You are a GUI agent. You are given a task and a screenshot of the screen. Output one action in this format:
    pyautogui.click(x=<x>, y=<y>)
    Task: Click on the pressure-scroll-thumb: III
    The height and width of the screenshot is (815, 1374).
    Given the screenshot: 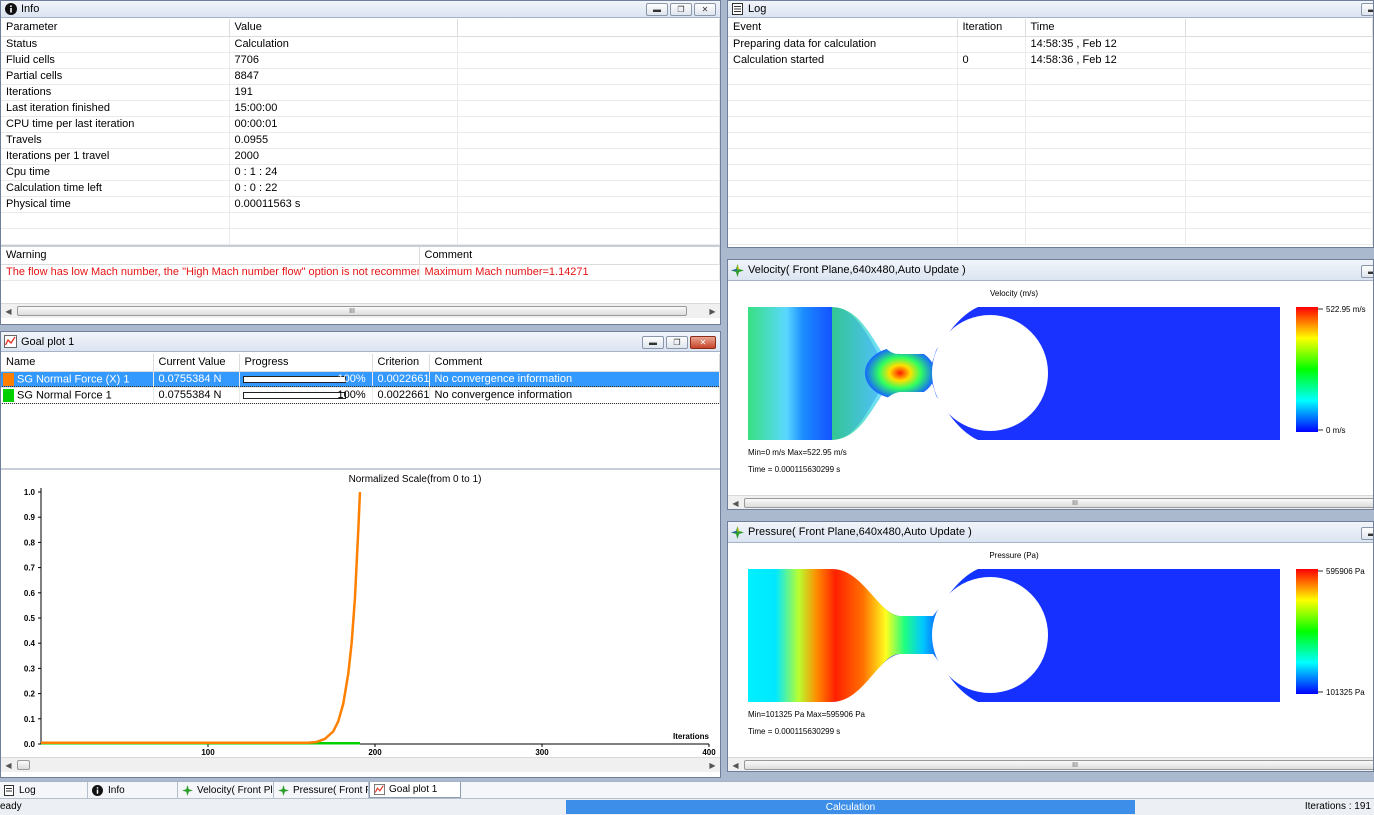 What is the action you would take?
    pyautogui.click(x=1058, y=765)
    